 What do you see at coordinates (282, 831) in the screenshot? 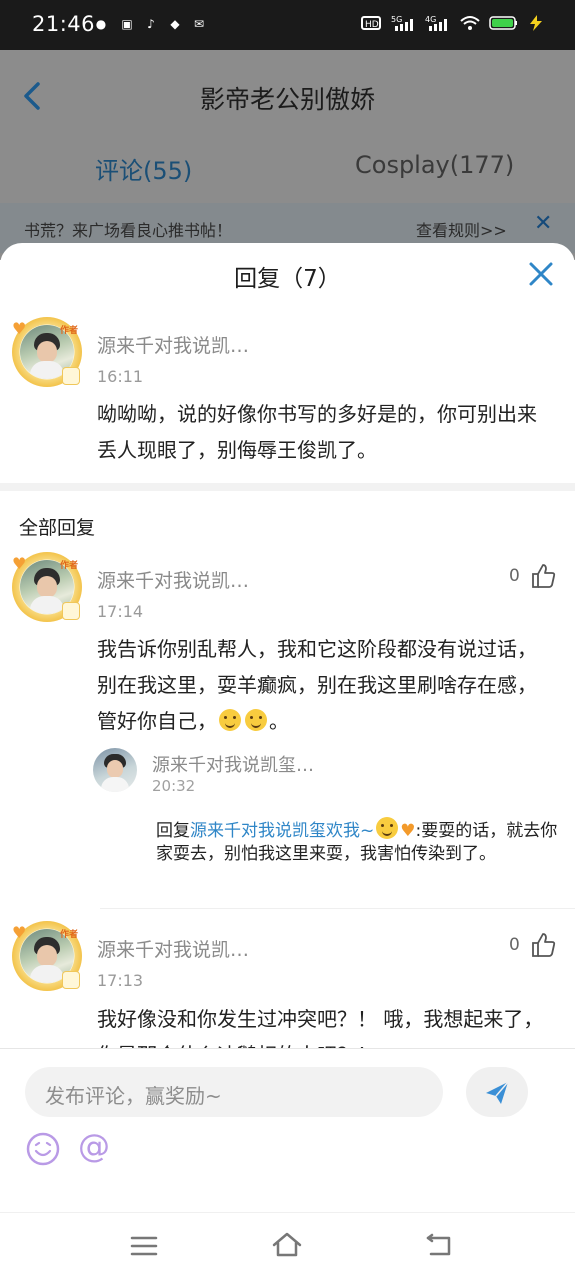
I see `mentioned-user-link: 源来千对我说凯玺欢我~` at bounding box center [282, 831].